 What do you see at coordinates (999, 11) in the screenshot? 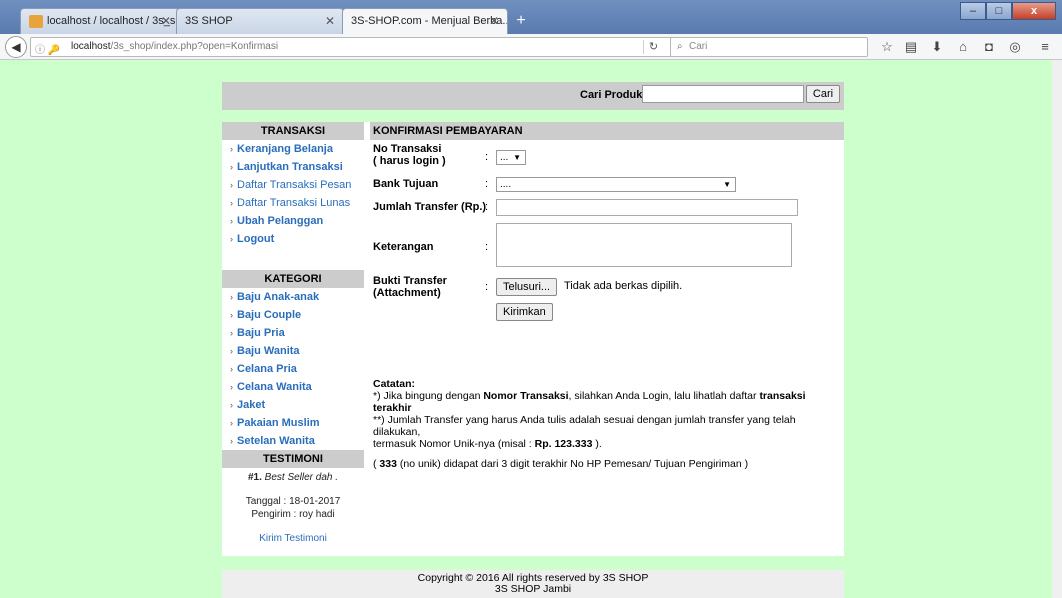
I see `maximize-button: □` at bounding box center [999, 11].